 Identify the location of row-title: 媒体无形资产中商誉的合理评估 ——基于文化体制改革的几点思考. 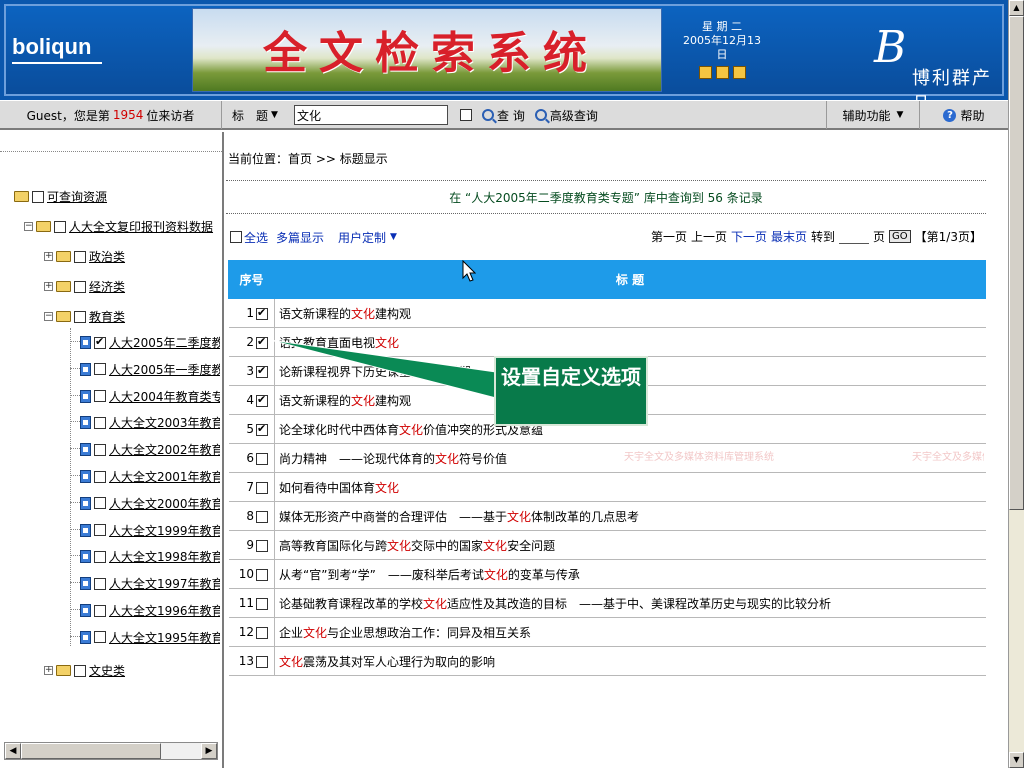
(630, 516).